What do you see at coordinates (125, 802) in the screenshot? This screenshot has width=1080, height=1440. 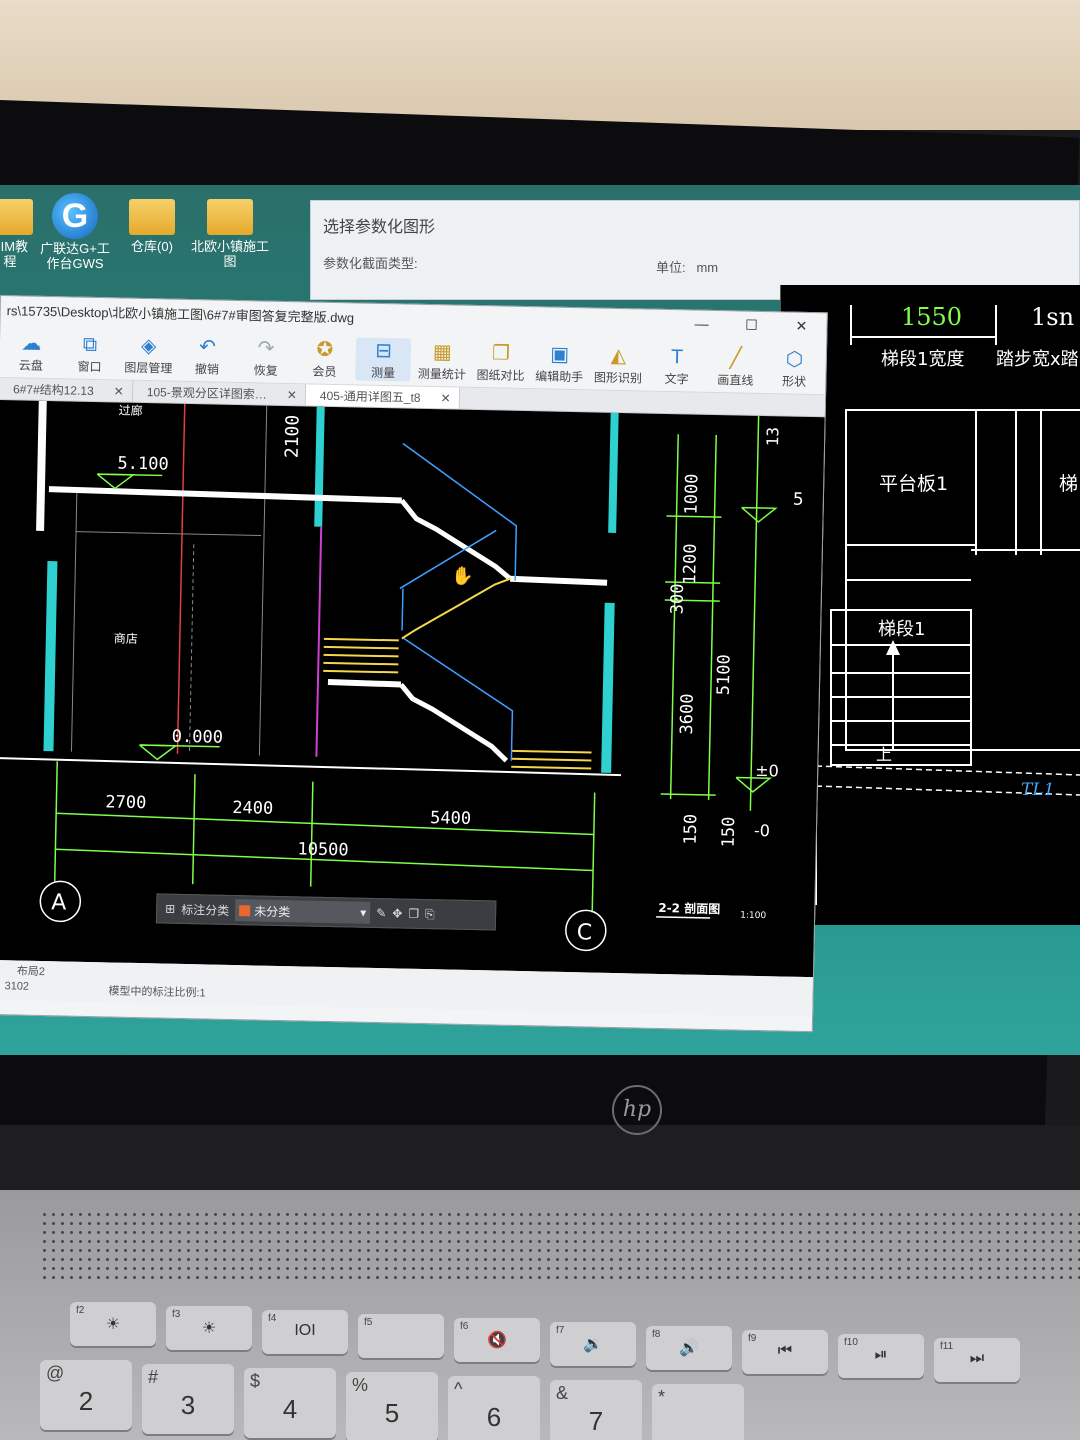 I see `dim-2700: 2700` at bounding box center [125, 802].